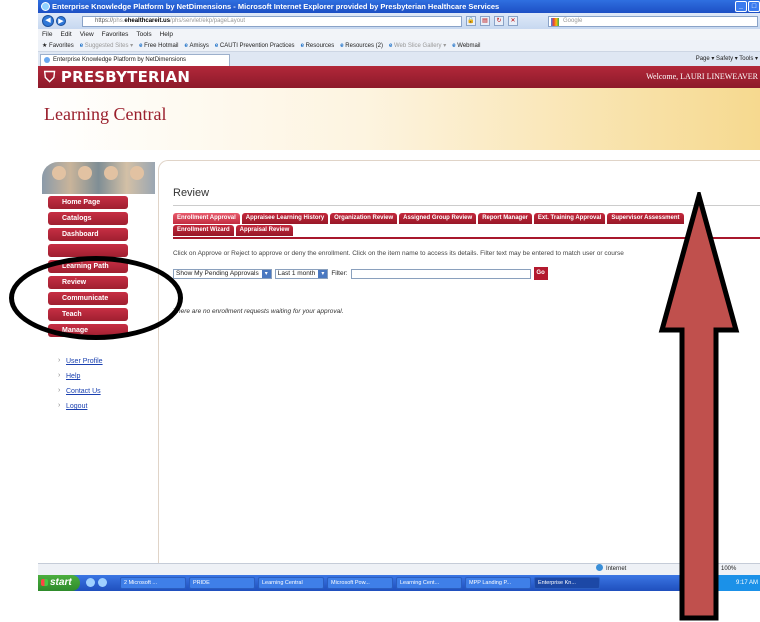 The width and height of the screenshot is (760, 622). What do you see at coordinates (80, 406) in the screenshot?
I see `logout-link: Logout` at bounding box center [80, 406].